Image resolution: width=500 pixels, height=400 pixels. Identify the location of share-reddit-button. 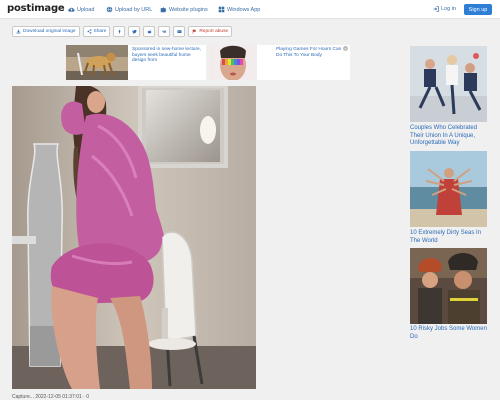
(149, 31).